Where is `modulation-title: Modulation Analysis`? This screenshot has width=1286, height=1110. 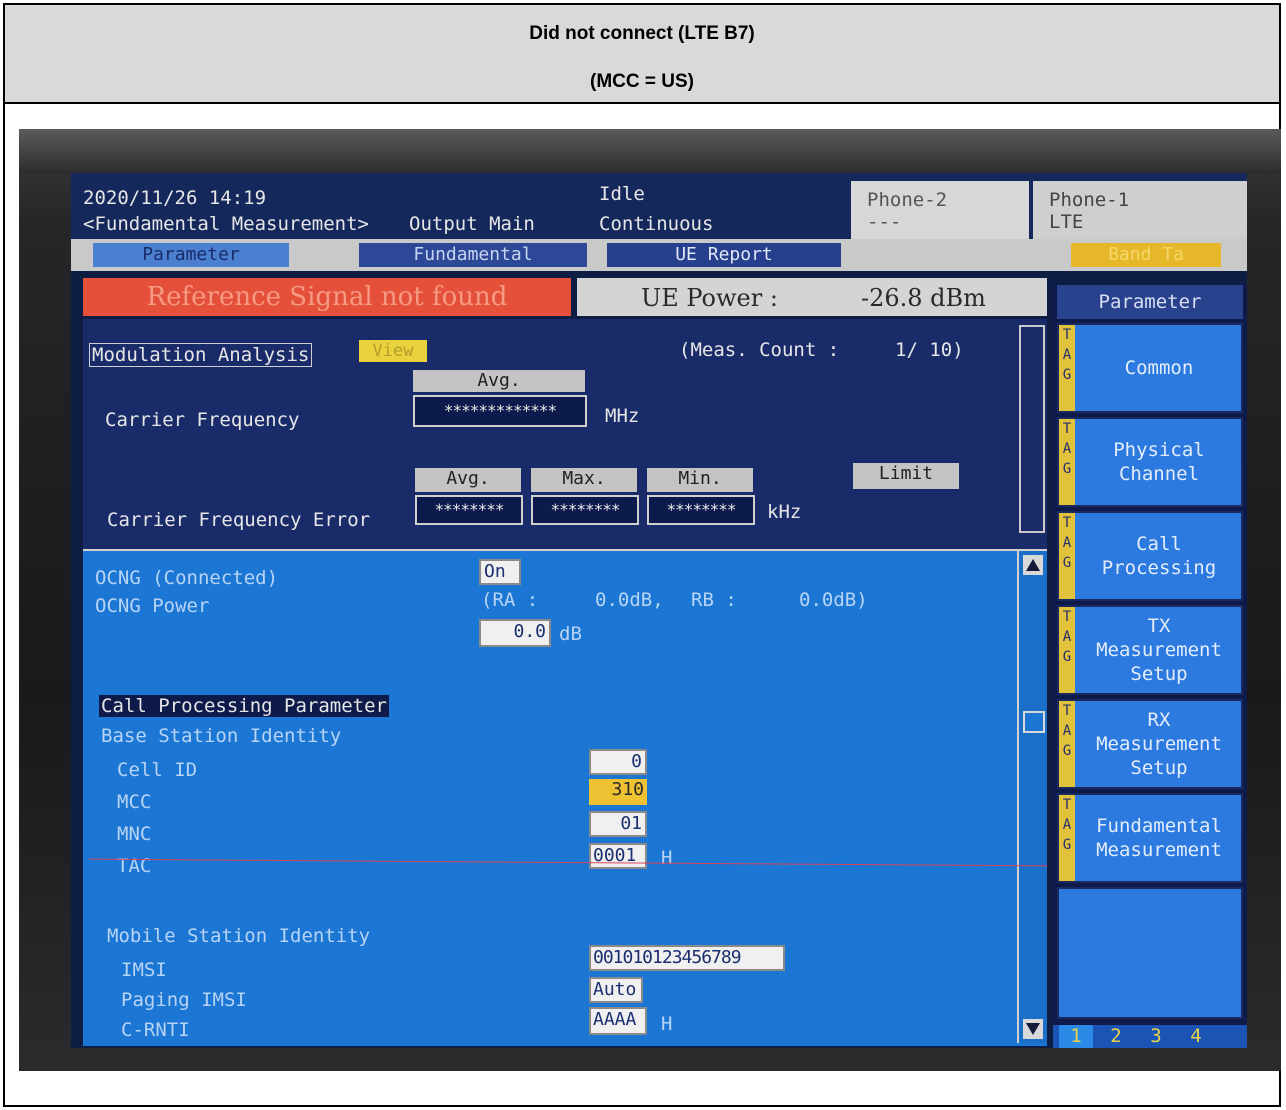 modulation-title: Modulation Analysis is located at coordinates (201, 355).